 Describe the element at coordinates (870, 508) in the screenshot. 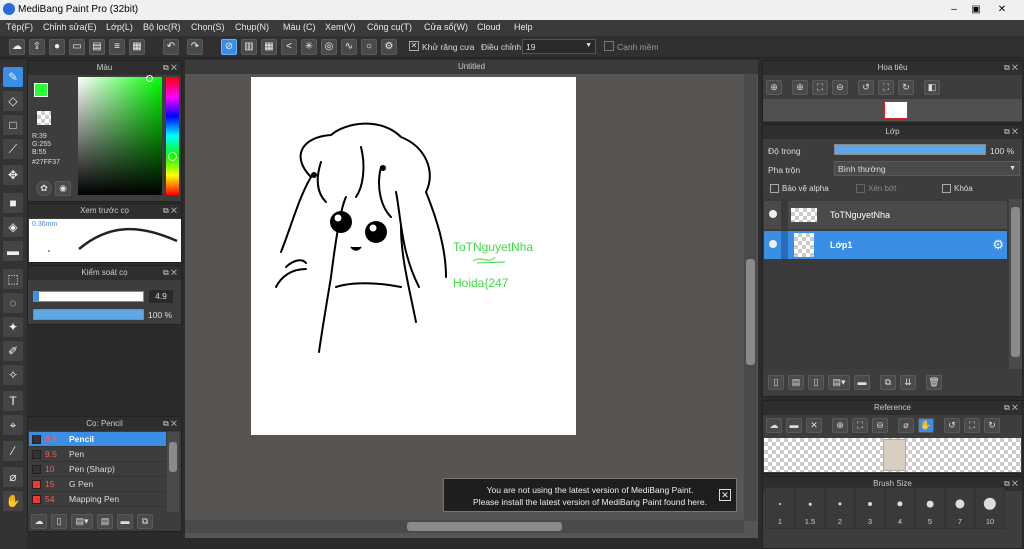

I see `brush-size-option: 3` at that location.